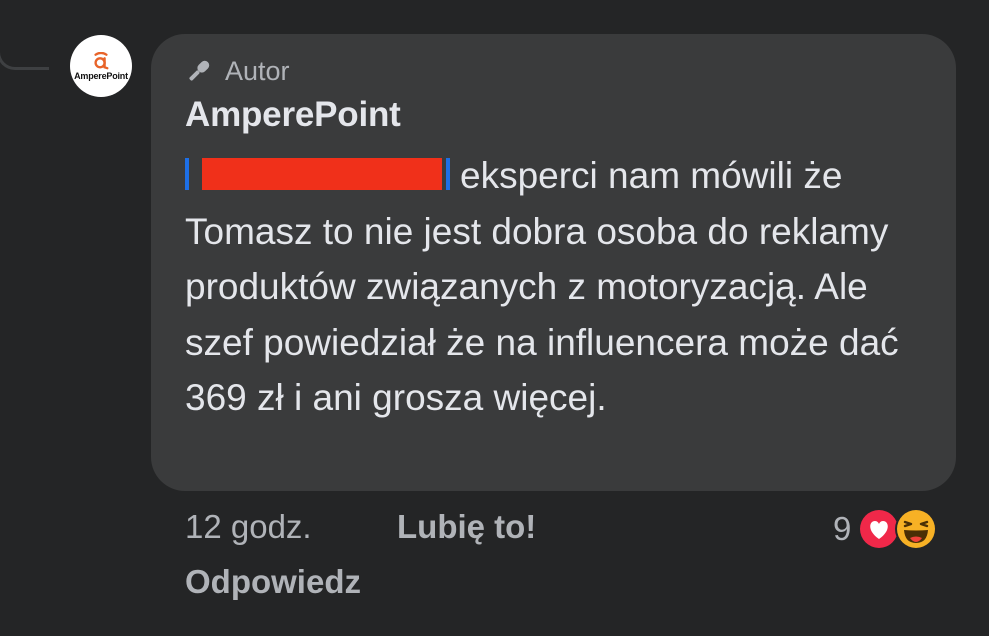 This screenshot has width=989, height=636. Describe the element at coordinates (257, 71) in the screenshot. I see `author-badge-label: Autor` at that location.